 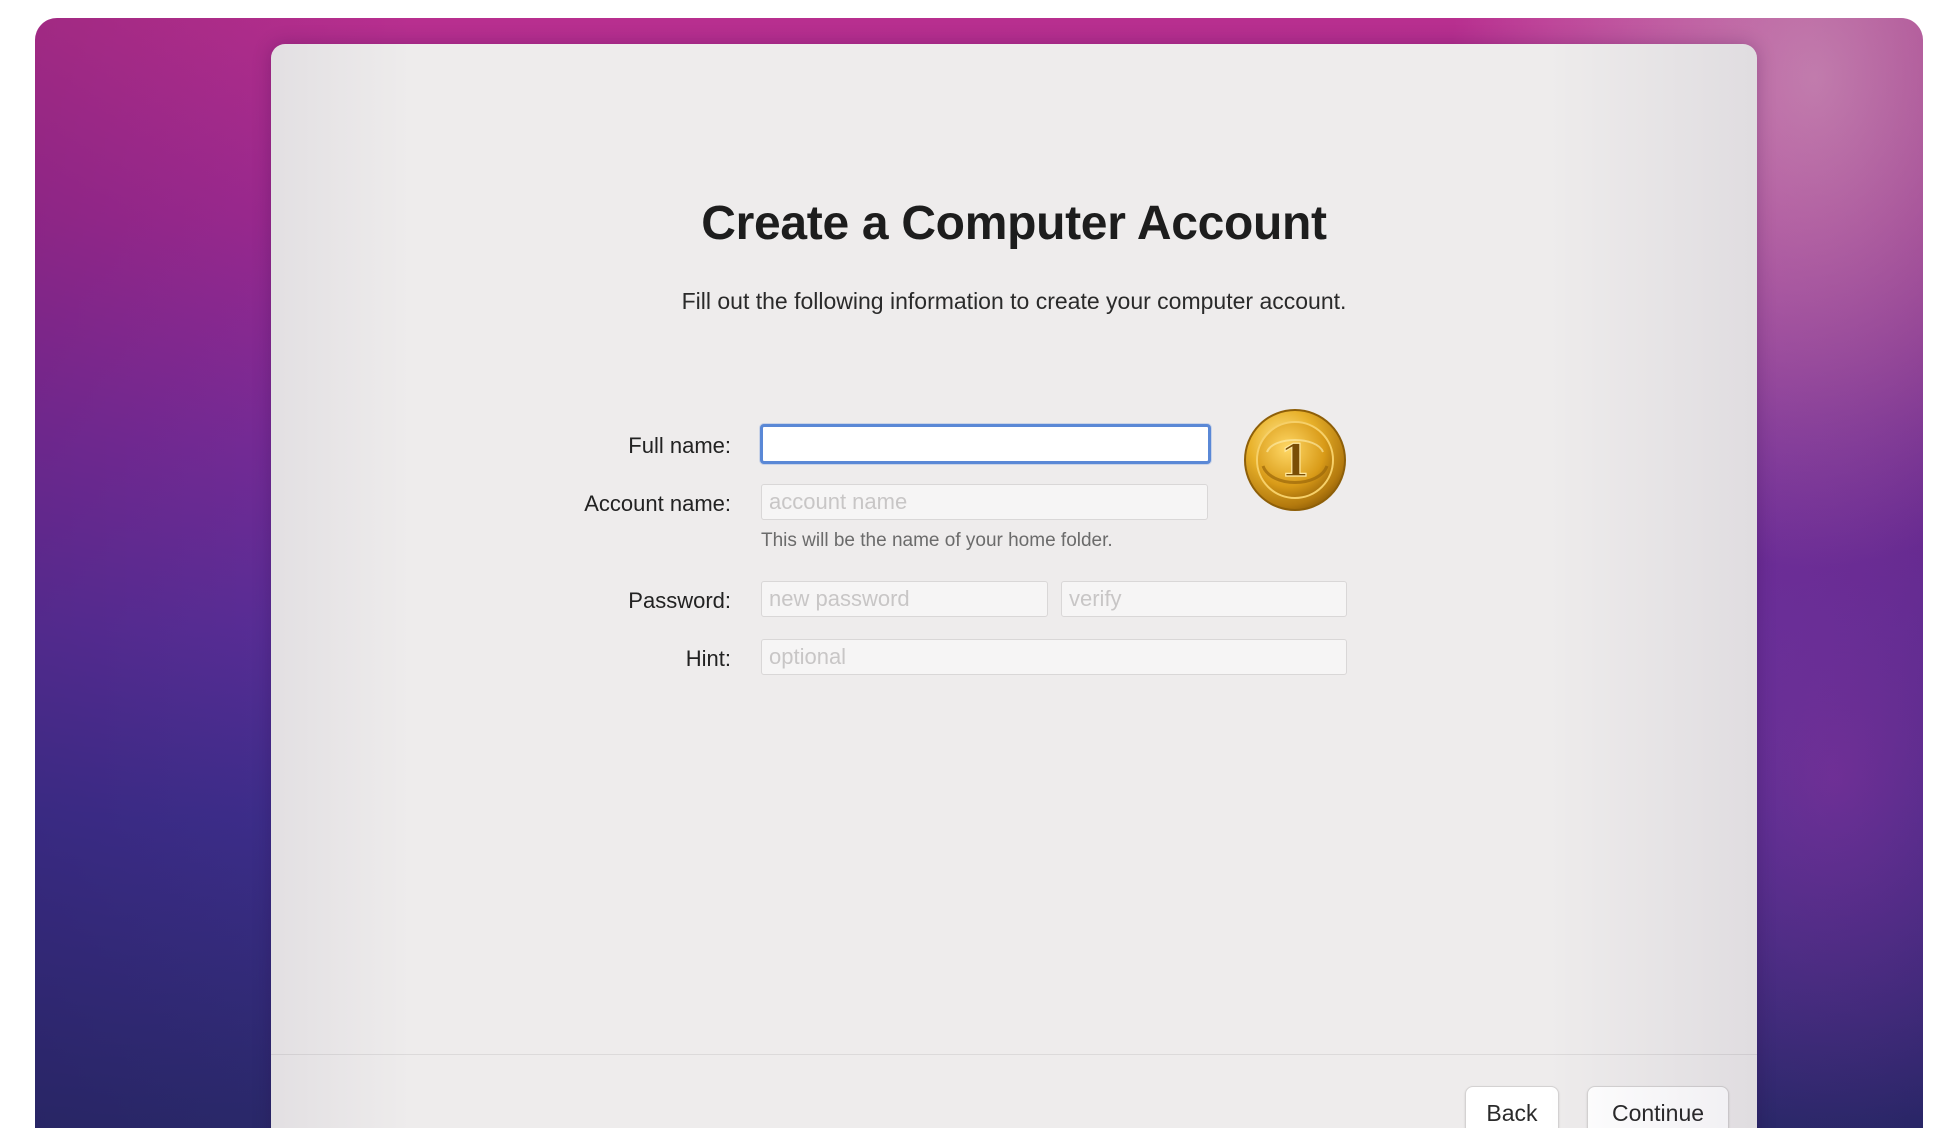 I want to click on footer-divider, so click(x=1014, y=1054).